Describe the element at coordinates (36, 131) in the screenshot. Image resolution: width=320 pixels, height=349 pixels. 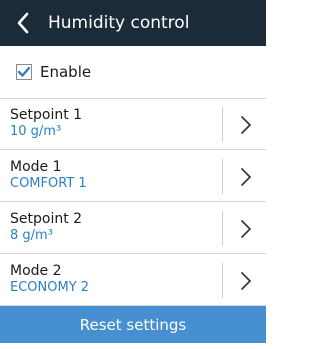
I see `setpoint-1-value: 10 g/m³` at that location.